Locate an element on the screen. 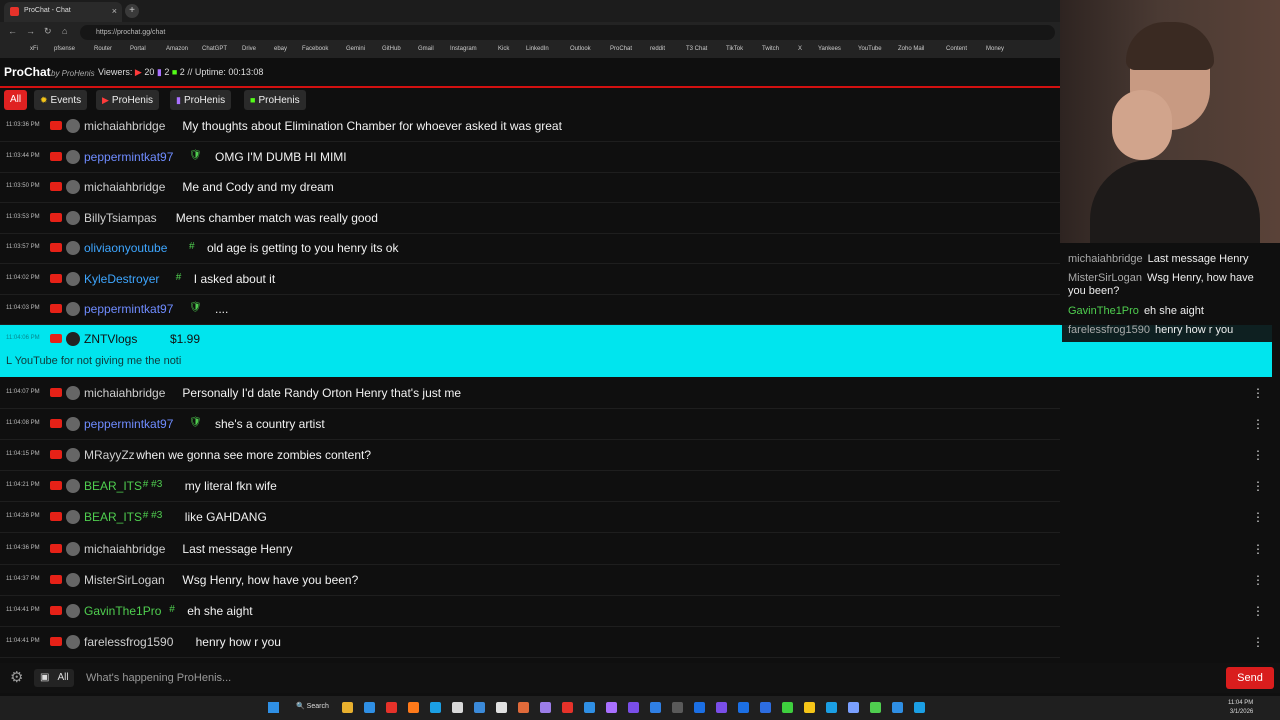  platform-selector: ▣ All is located at coordinates (54, 678).